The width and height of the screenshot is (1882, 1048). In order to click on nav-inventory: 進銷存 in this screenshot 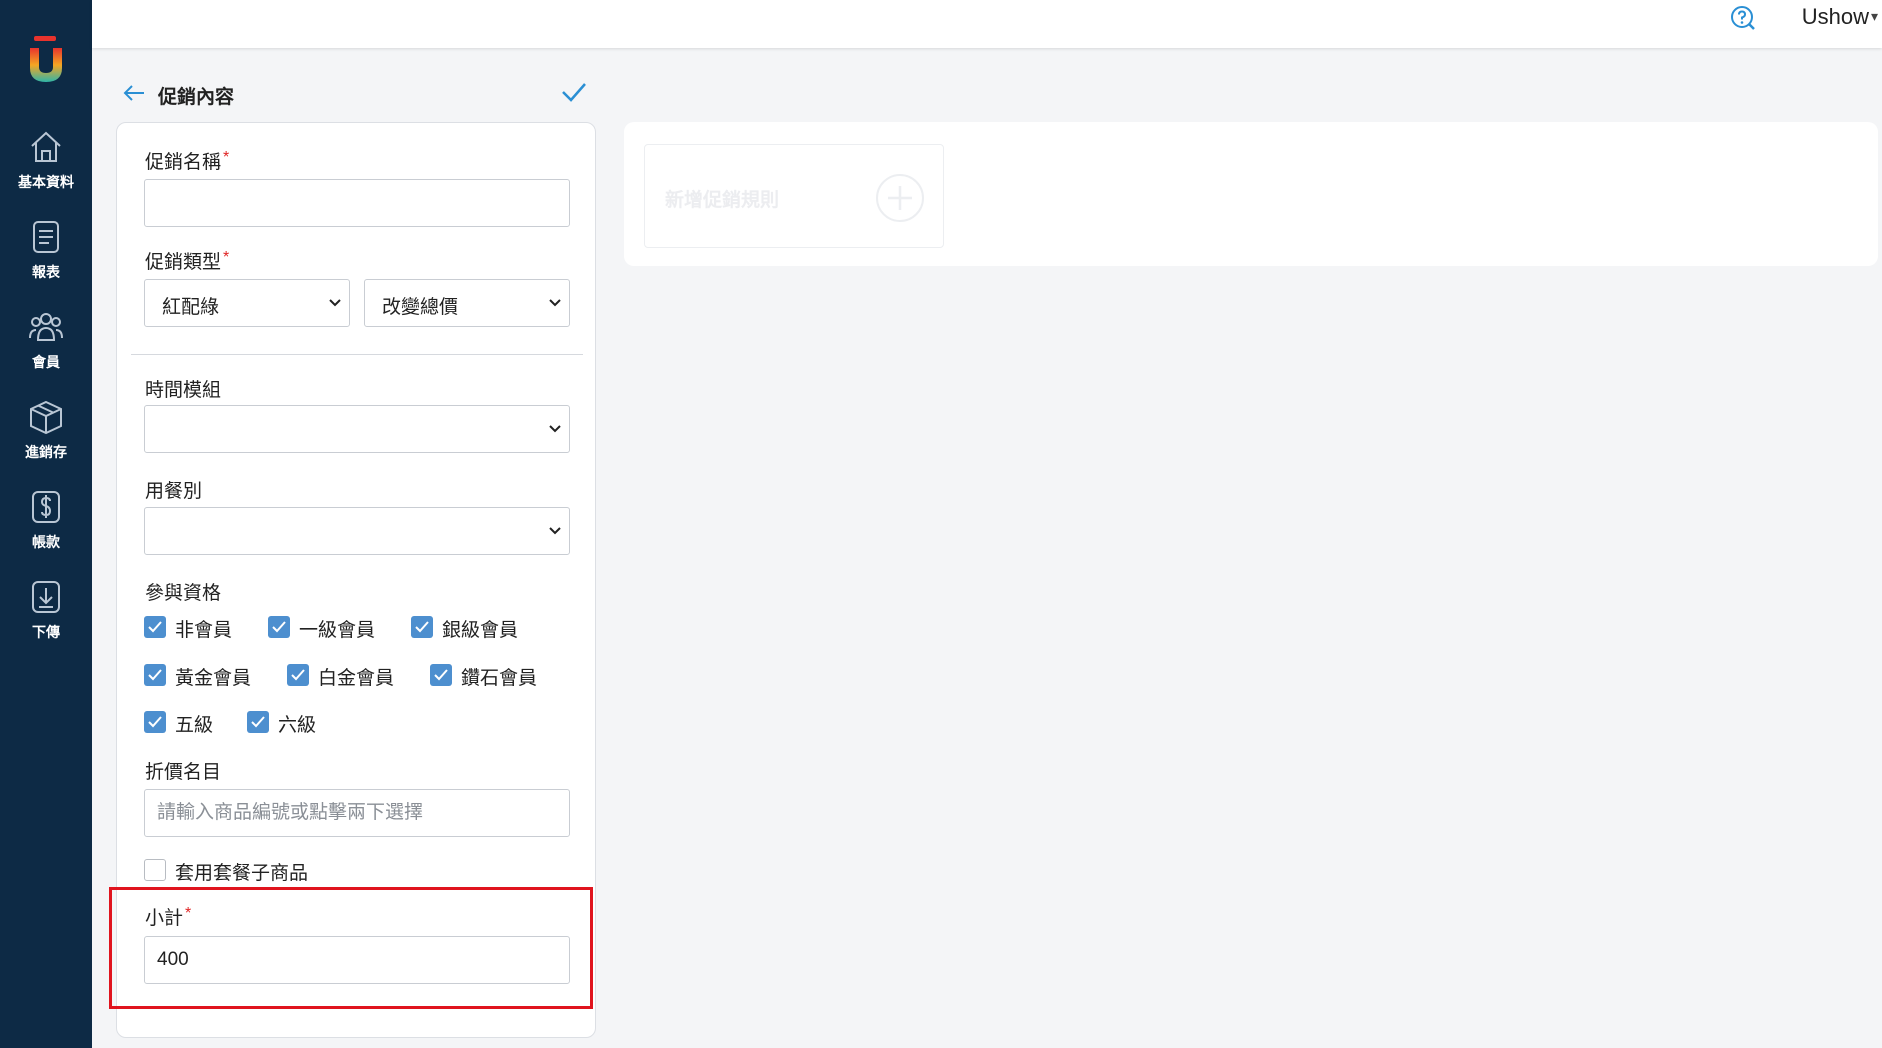, I will do `click(46, 433)`.